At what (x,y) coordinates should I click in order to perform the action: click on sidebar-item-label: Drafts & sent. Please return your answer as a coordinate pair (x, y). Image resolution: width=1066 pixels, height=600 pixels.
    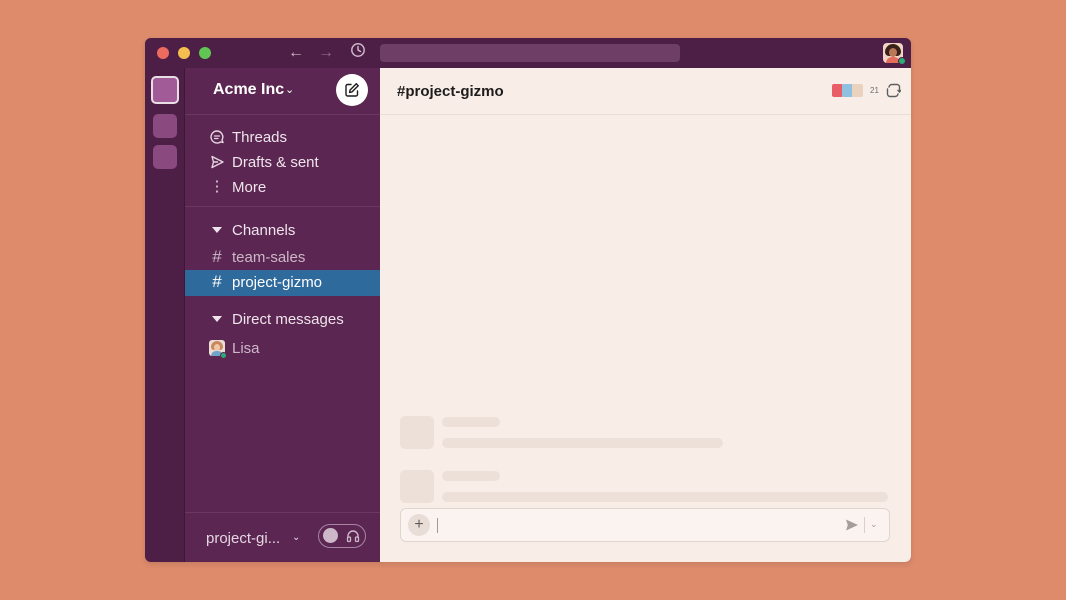
    Looking at the image, I should click on (275, 162).